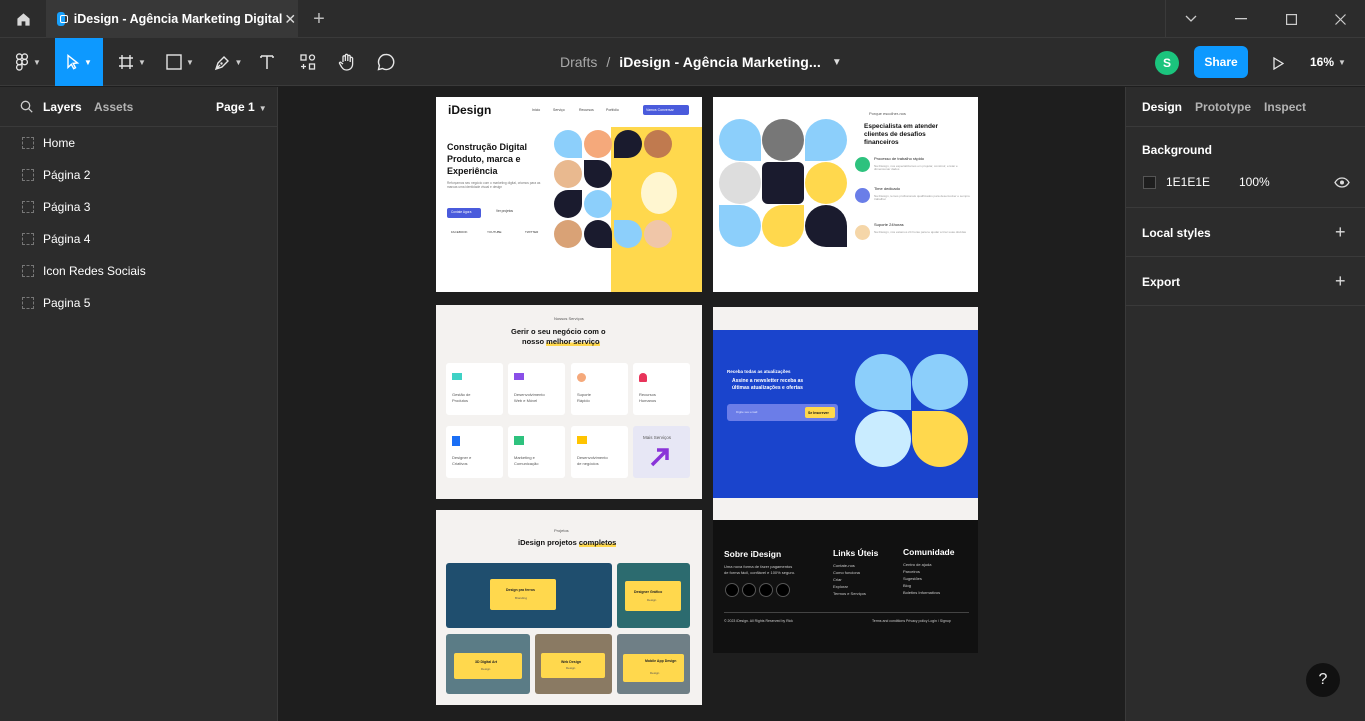  Describe the element at coordinates (319, 19) in the screenshot. I see `new-tab-icon: +` at that location.